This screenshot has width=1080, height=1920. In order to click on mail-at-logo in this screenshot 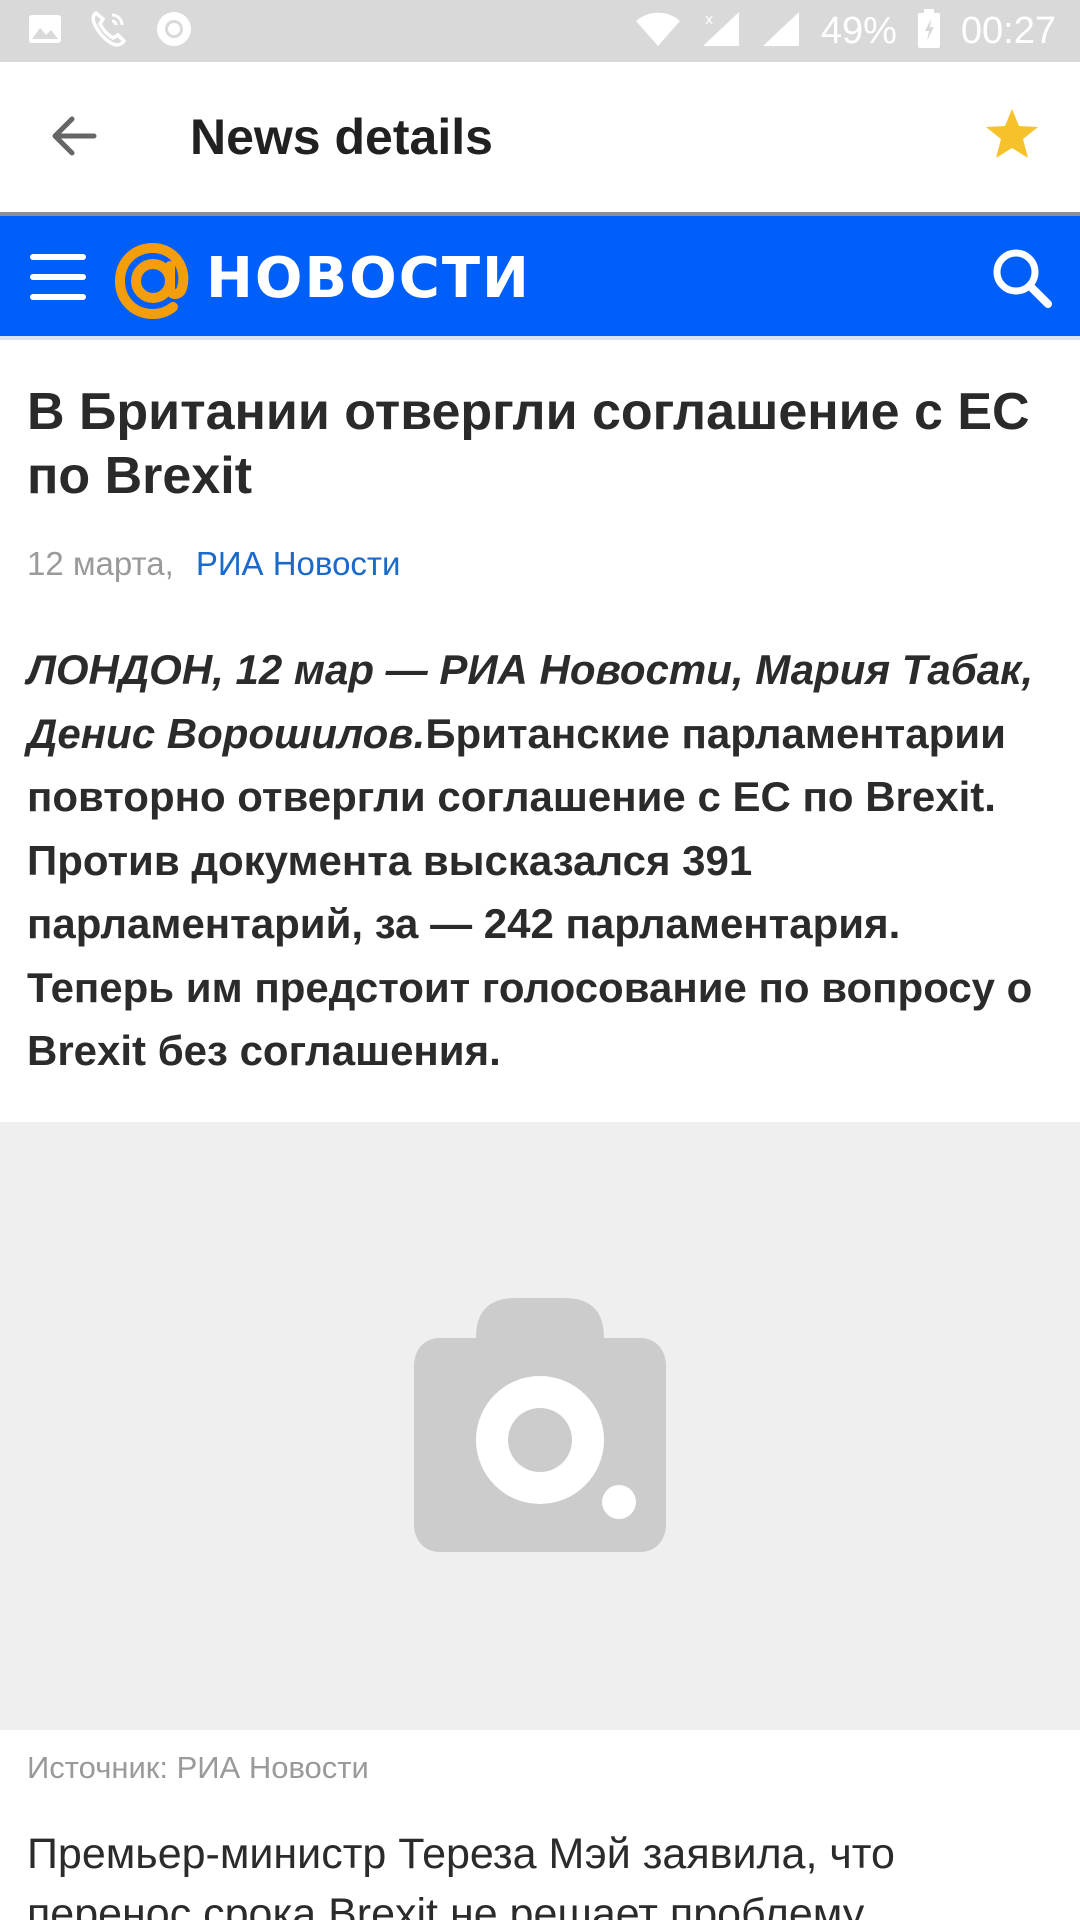, I will do `click(153, 281)`.